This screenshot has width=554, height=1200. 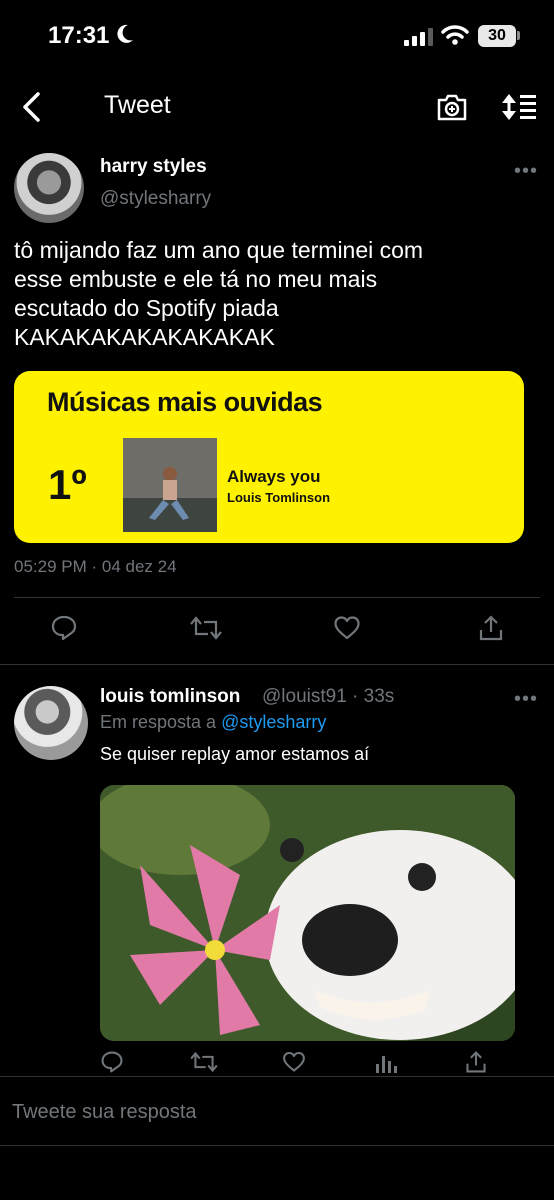 What do you see at coordinates (419, 39) in the screenshot?
I see `signal-icon` at bounding box center [419, 39].